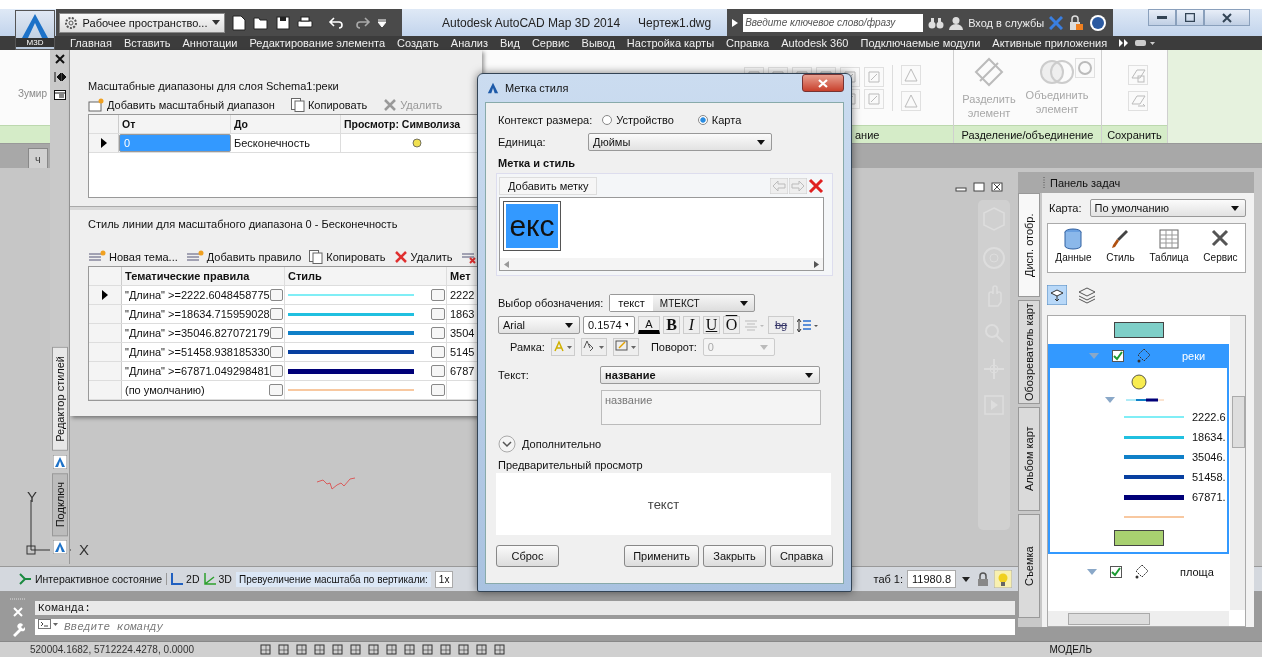 This screenshot has height=657, width=1262. What do you see at coordinates (833, 22) in the screenshot?
I see `search-field: Введите ключевое слово/фразу` at bounding box center [833, 22].